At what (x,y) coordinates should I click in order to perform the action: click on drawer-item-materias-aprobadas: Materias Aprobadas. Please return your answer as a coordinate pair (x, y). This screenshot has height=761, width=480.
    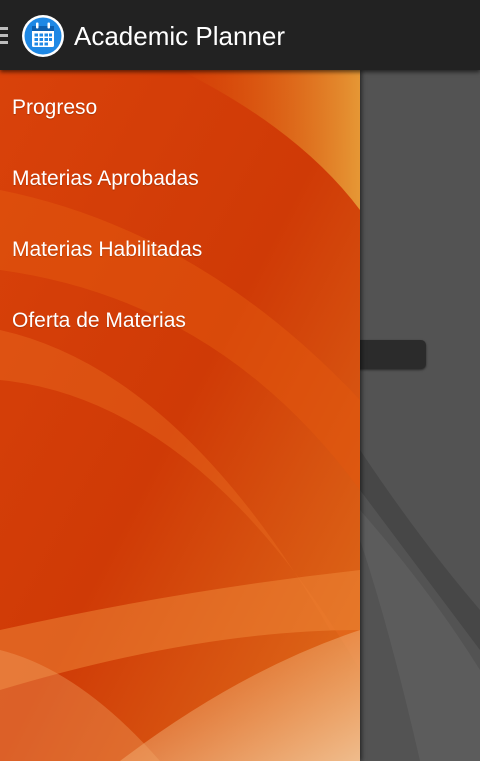
    Looking at the image, I should click on (180, 178).